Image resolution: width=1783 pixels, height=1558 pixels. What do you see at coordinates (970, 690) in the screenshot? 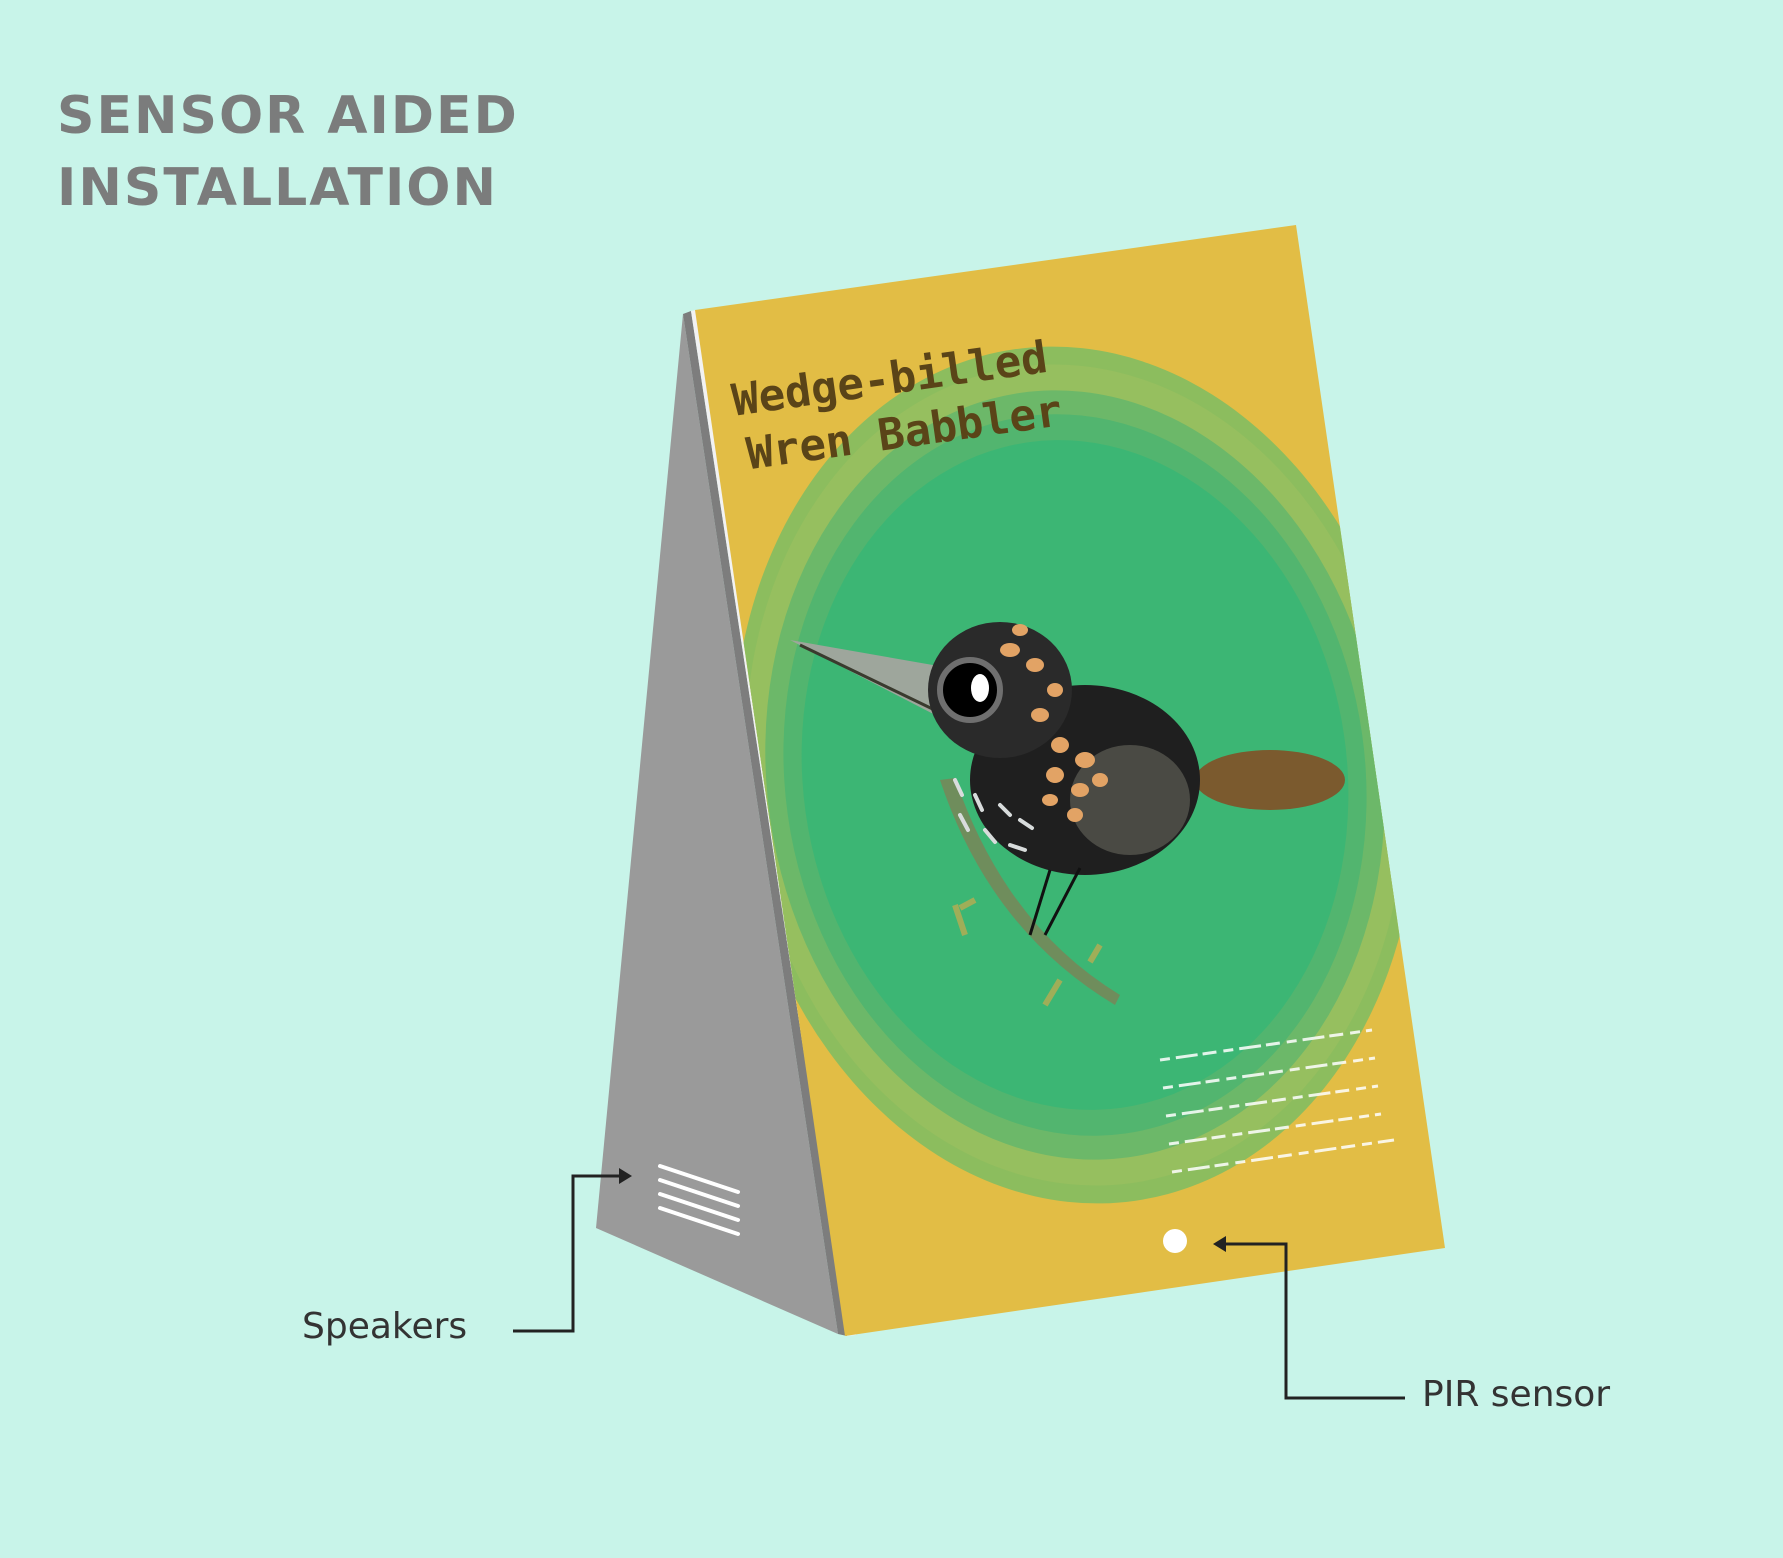
I see `eye-icon` at bounding box center [970, 690].